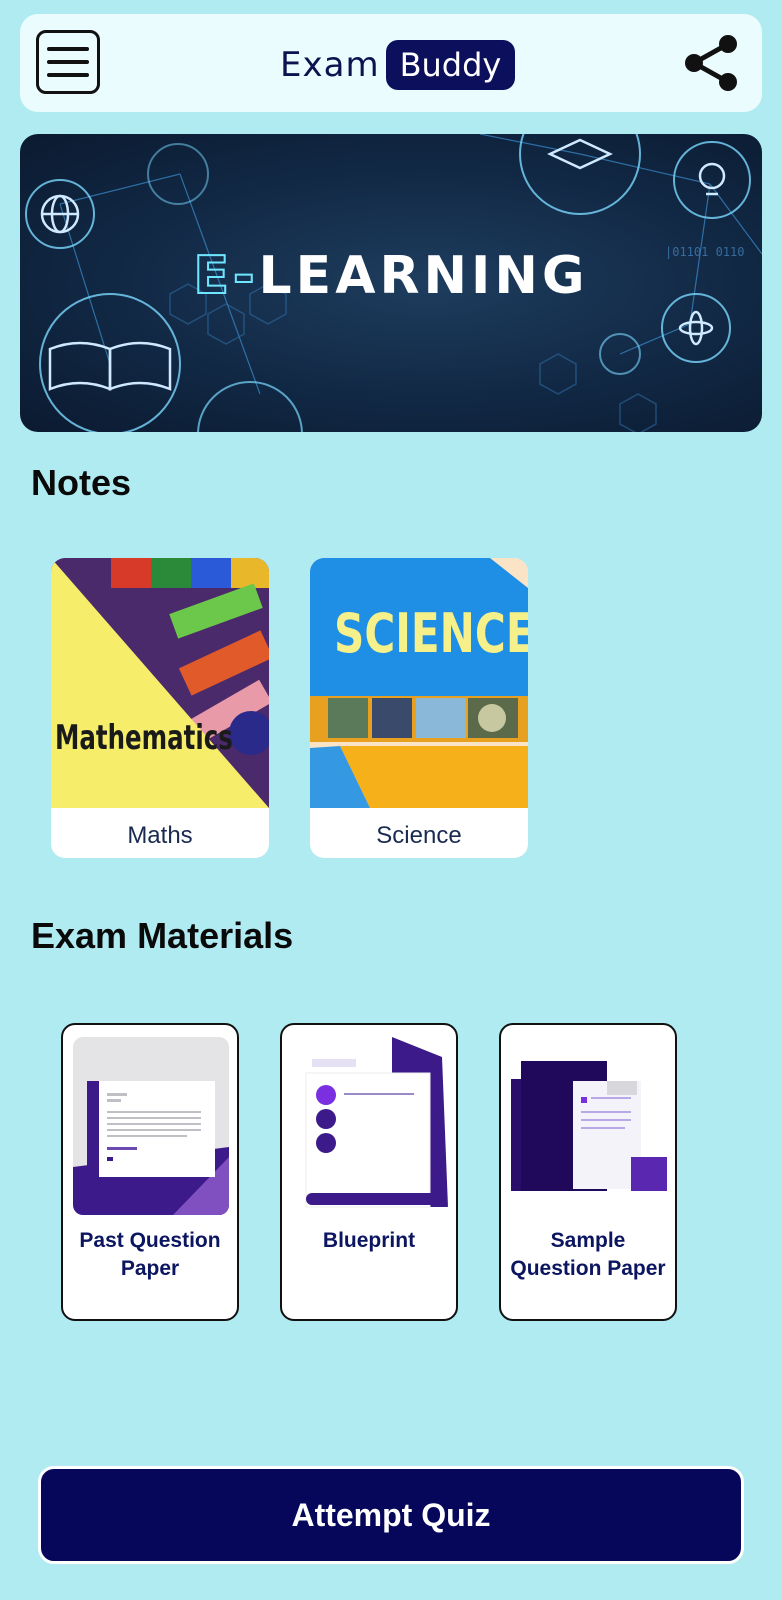 The width and height of the screenshot is (782, 1600). Describe the element at coordinates (588, 1254) in the screenshot. I see `material-label-sample-question-paper: Sample Question Paper` at that location.